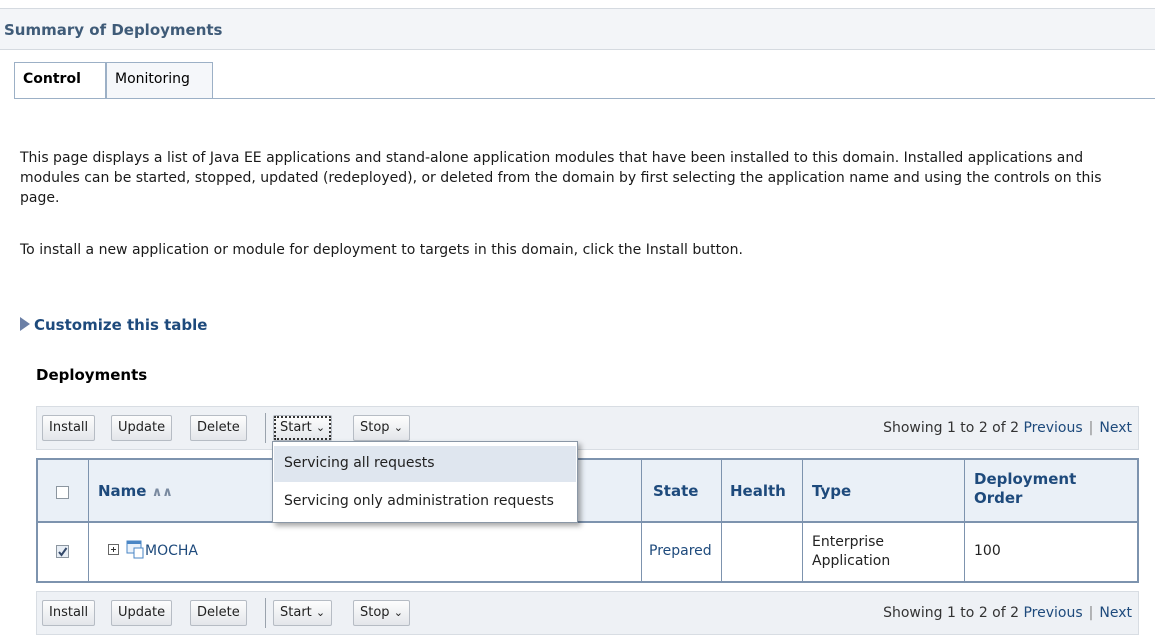  I want to click on page-title: Summary of Deployments, so click(113, 30).